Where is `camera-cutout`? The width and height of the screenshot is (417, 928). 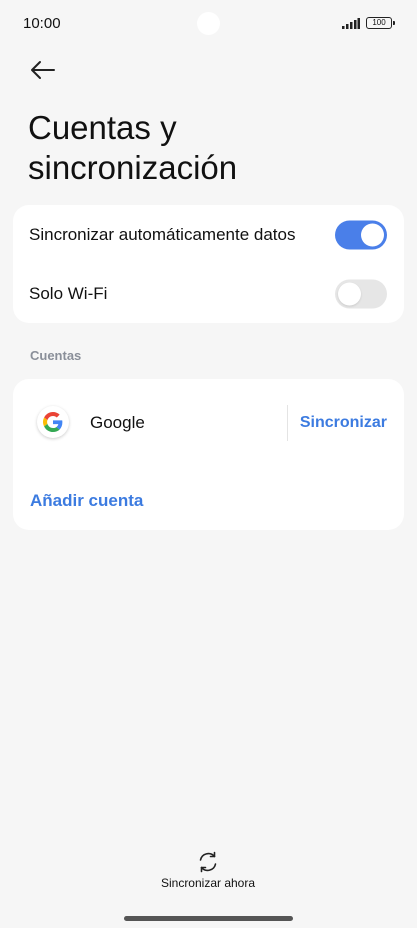
camera-cutout is located at coordinates (208, 23).